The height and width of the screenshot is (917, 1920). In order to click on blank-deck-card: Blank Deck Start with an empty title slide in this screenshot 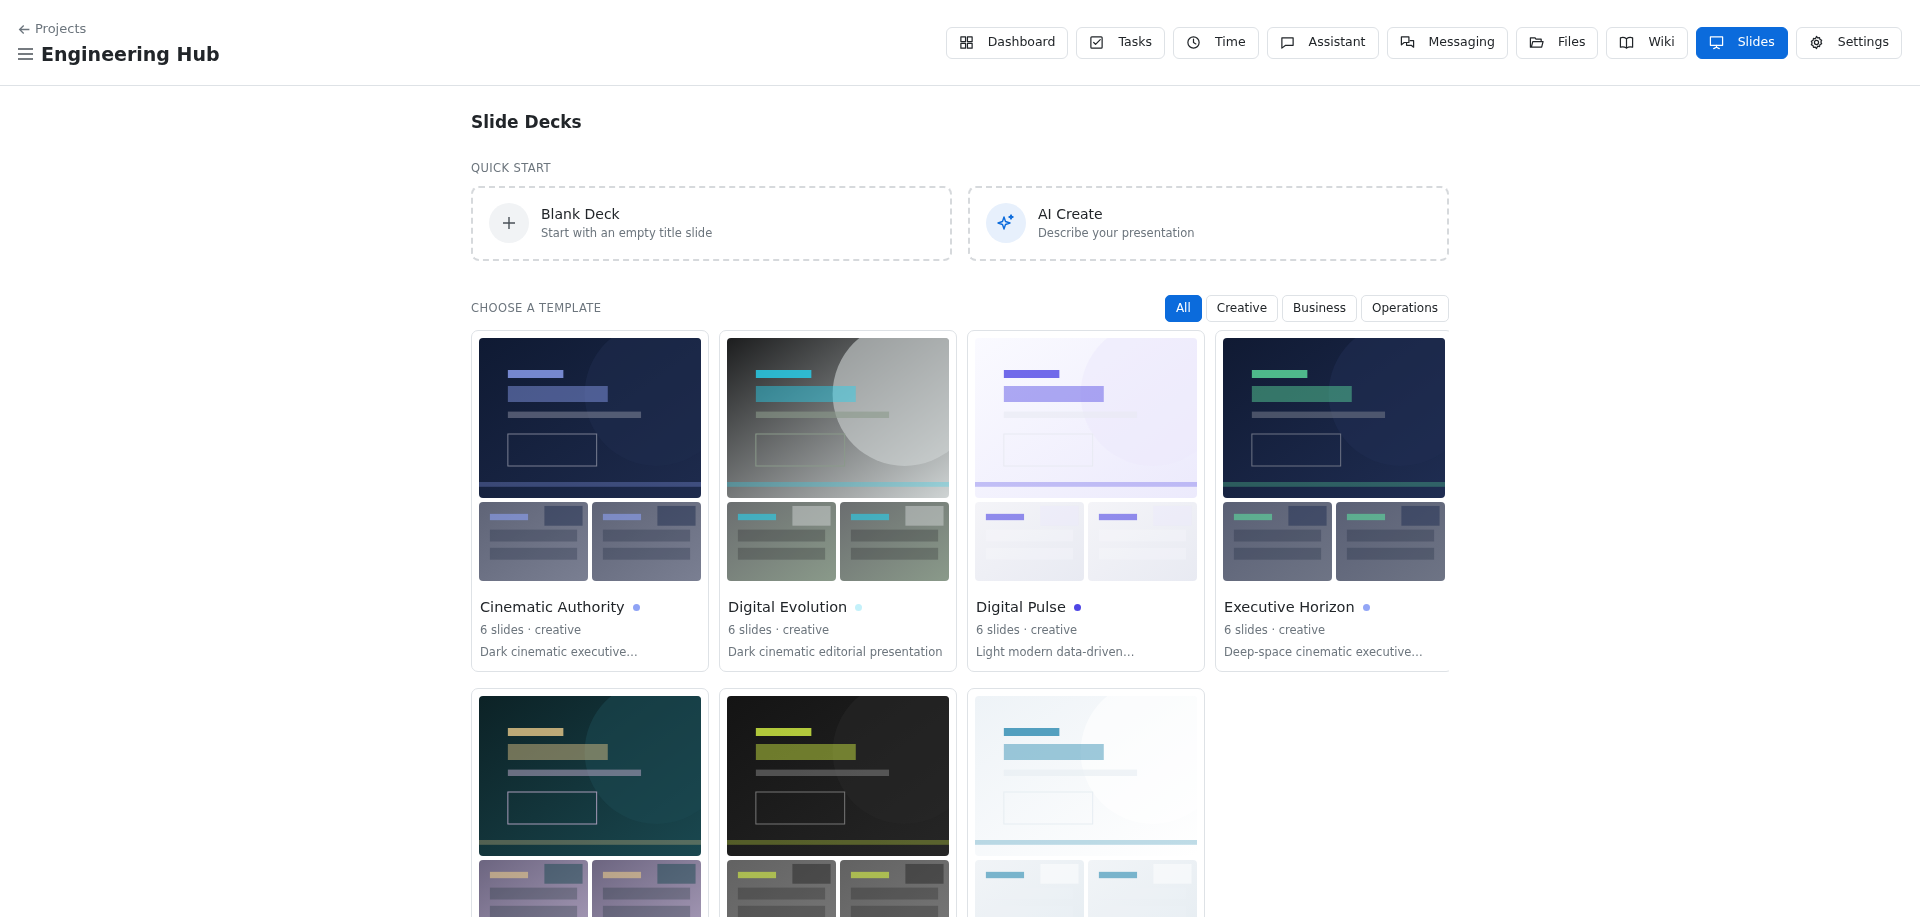, I will do `click(711, 223)`.